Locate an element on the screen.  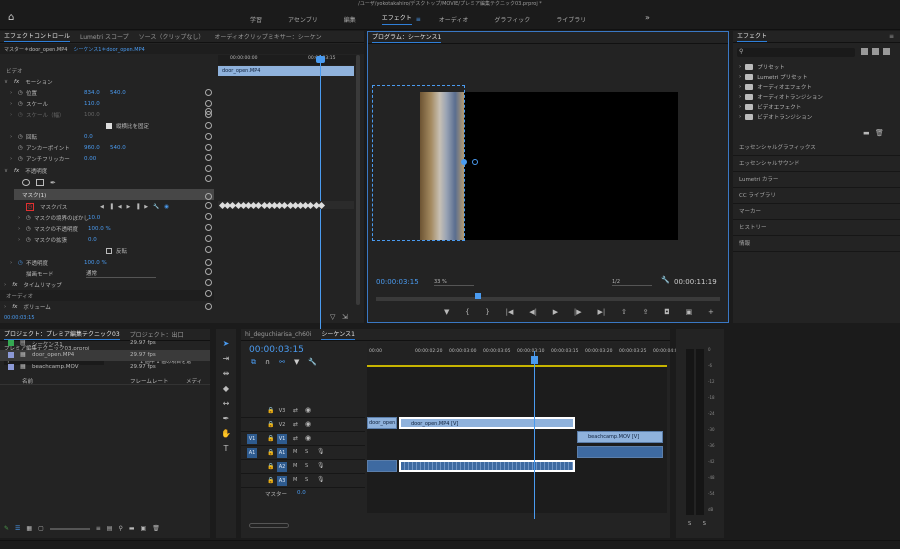
col-name: 名前 is located at coordinates (27, 381).